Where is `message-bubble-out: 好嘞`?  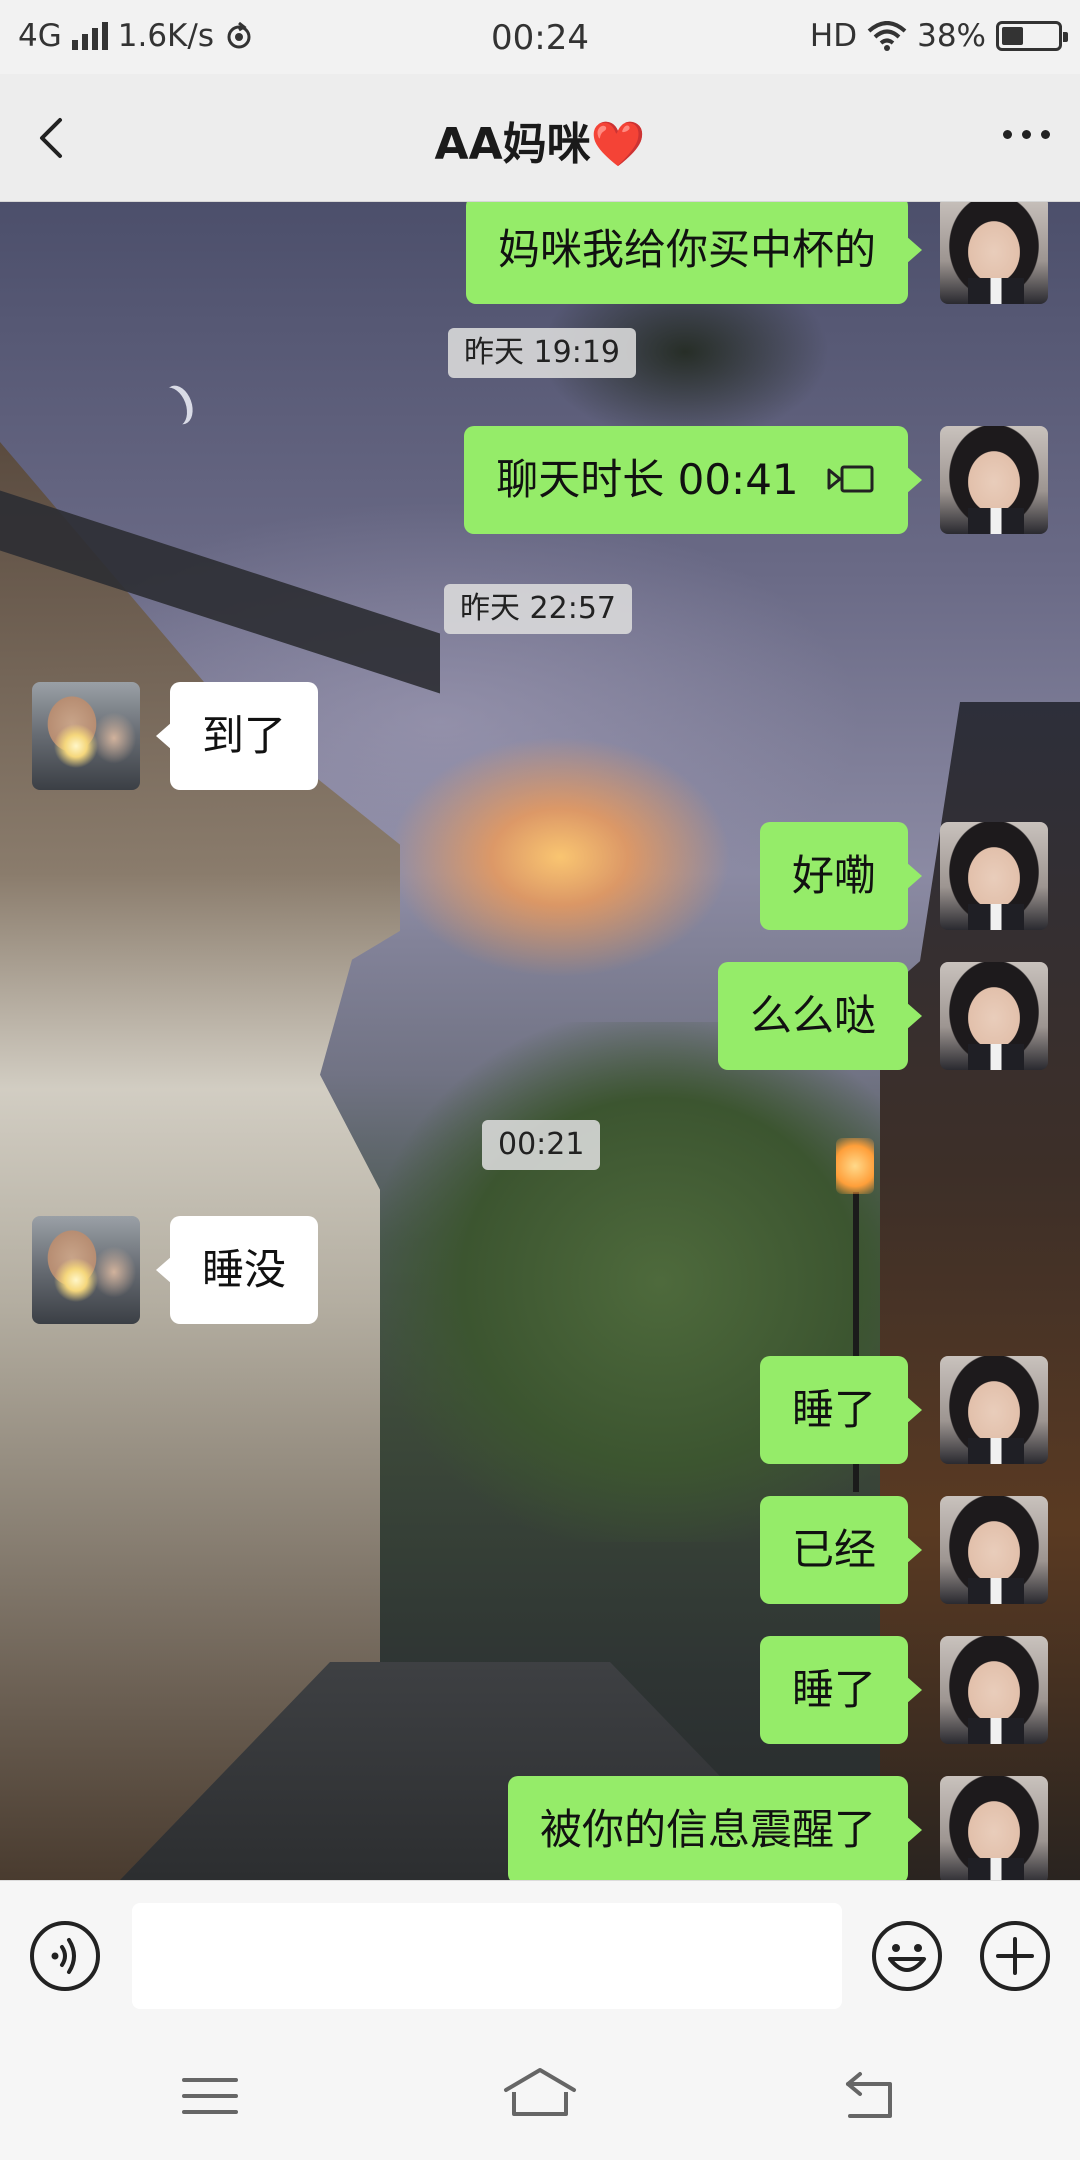
message-bubble-out: 好嘞 is located at coordinates (841, 876).